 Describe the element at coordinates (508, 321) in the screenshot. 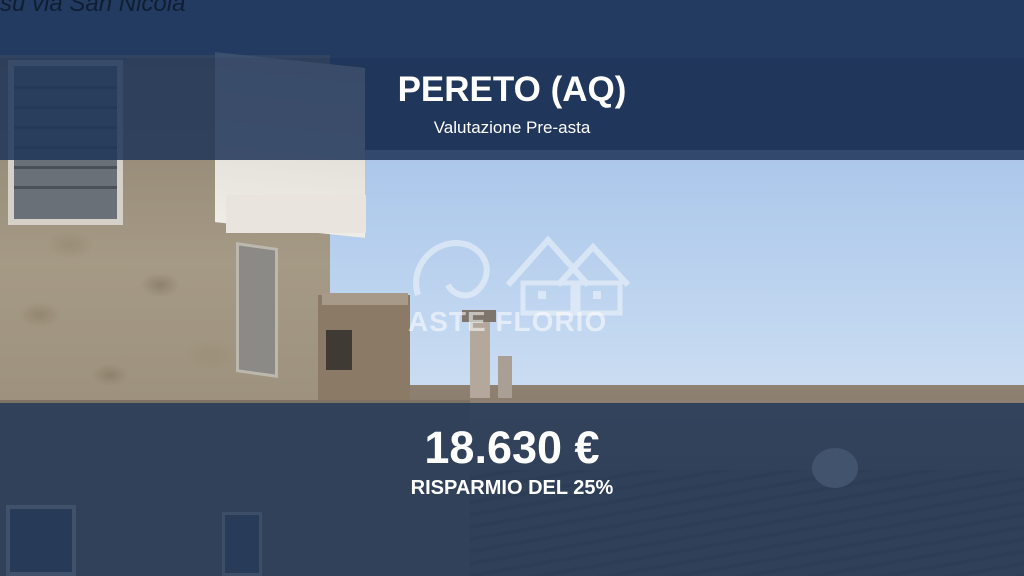

I see `watermark-text: ASTE FLORIO` at that location.